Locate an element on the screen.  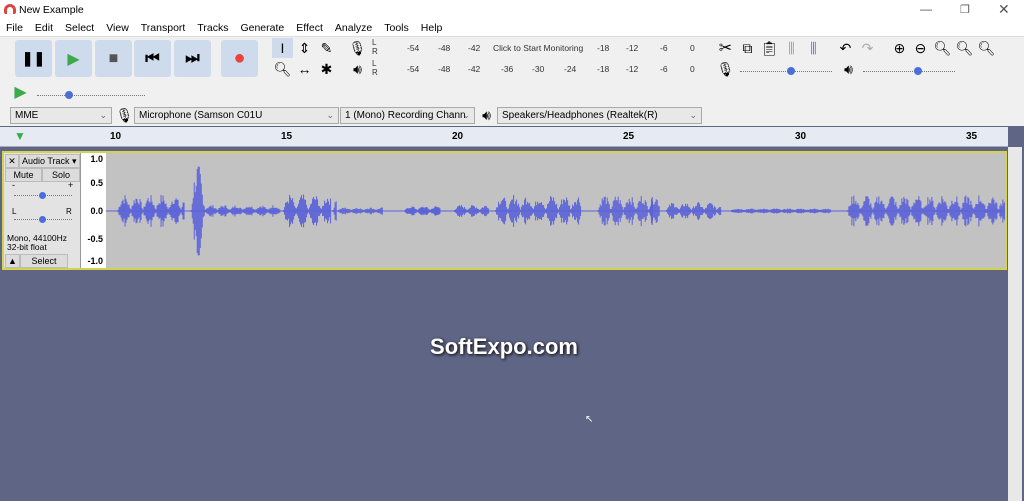
timeline-ruler: ▼ 10 15 20 25 30 35 is located at coordinates (504, 137).